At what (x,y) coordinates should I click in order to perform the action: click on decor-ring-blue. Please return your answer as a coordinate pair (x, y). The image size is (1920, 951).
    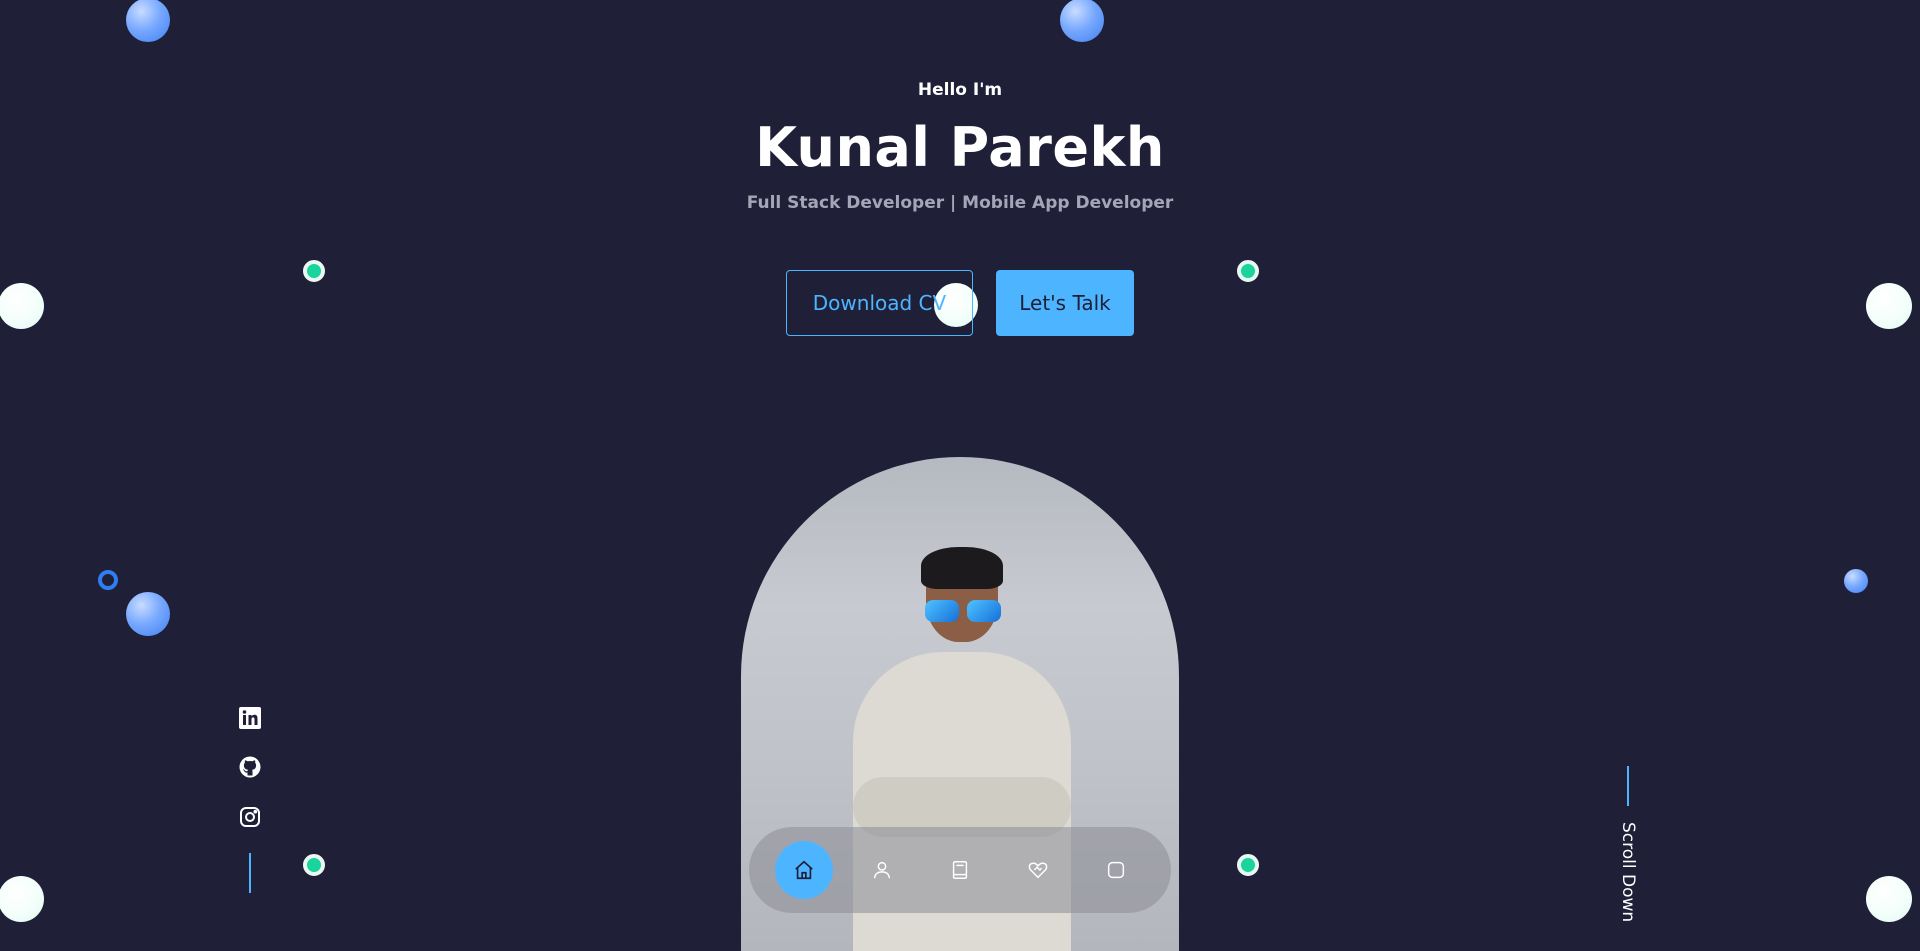
    Looking at the image, I should click on (108, 580).